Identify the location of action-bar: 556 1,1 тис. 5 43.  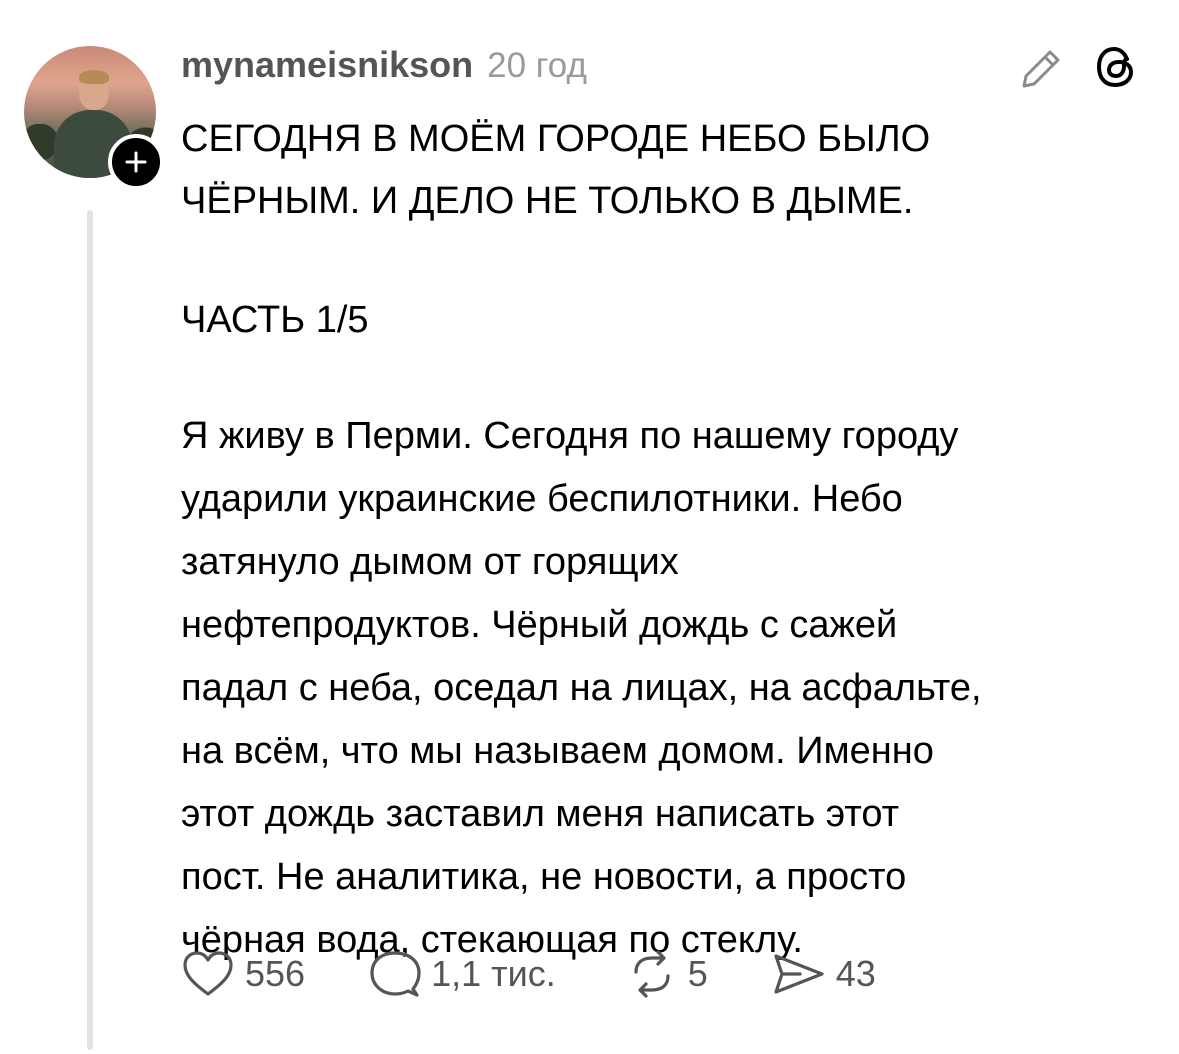
(528, 974).